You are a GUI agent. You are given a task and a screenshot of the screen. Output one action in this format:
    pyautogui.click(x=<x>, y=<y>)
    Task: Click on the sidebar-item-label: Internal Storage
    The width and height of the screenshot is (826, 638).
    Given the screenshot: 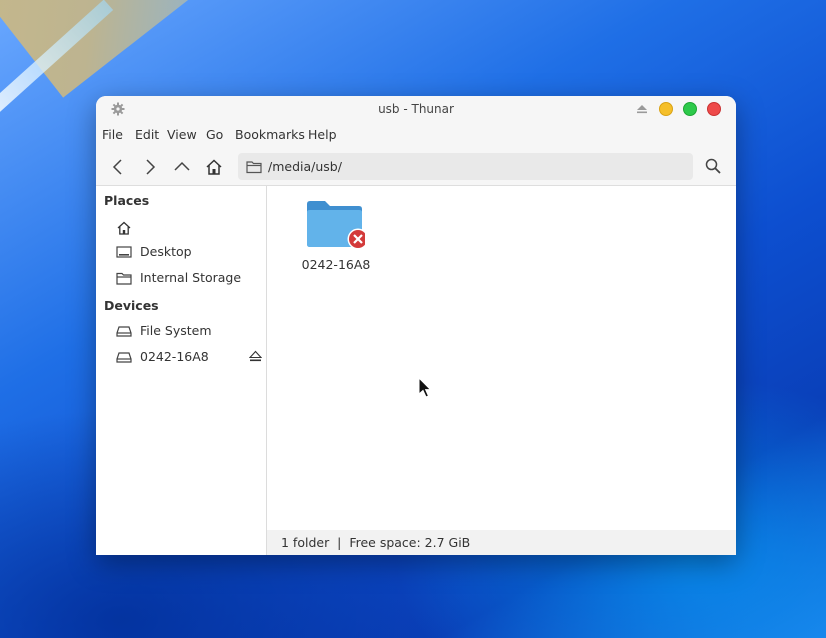 What is the action you would take?
    pyautogui.click(x=191, y=277)
    